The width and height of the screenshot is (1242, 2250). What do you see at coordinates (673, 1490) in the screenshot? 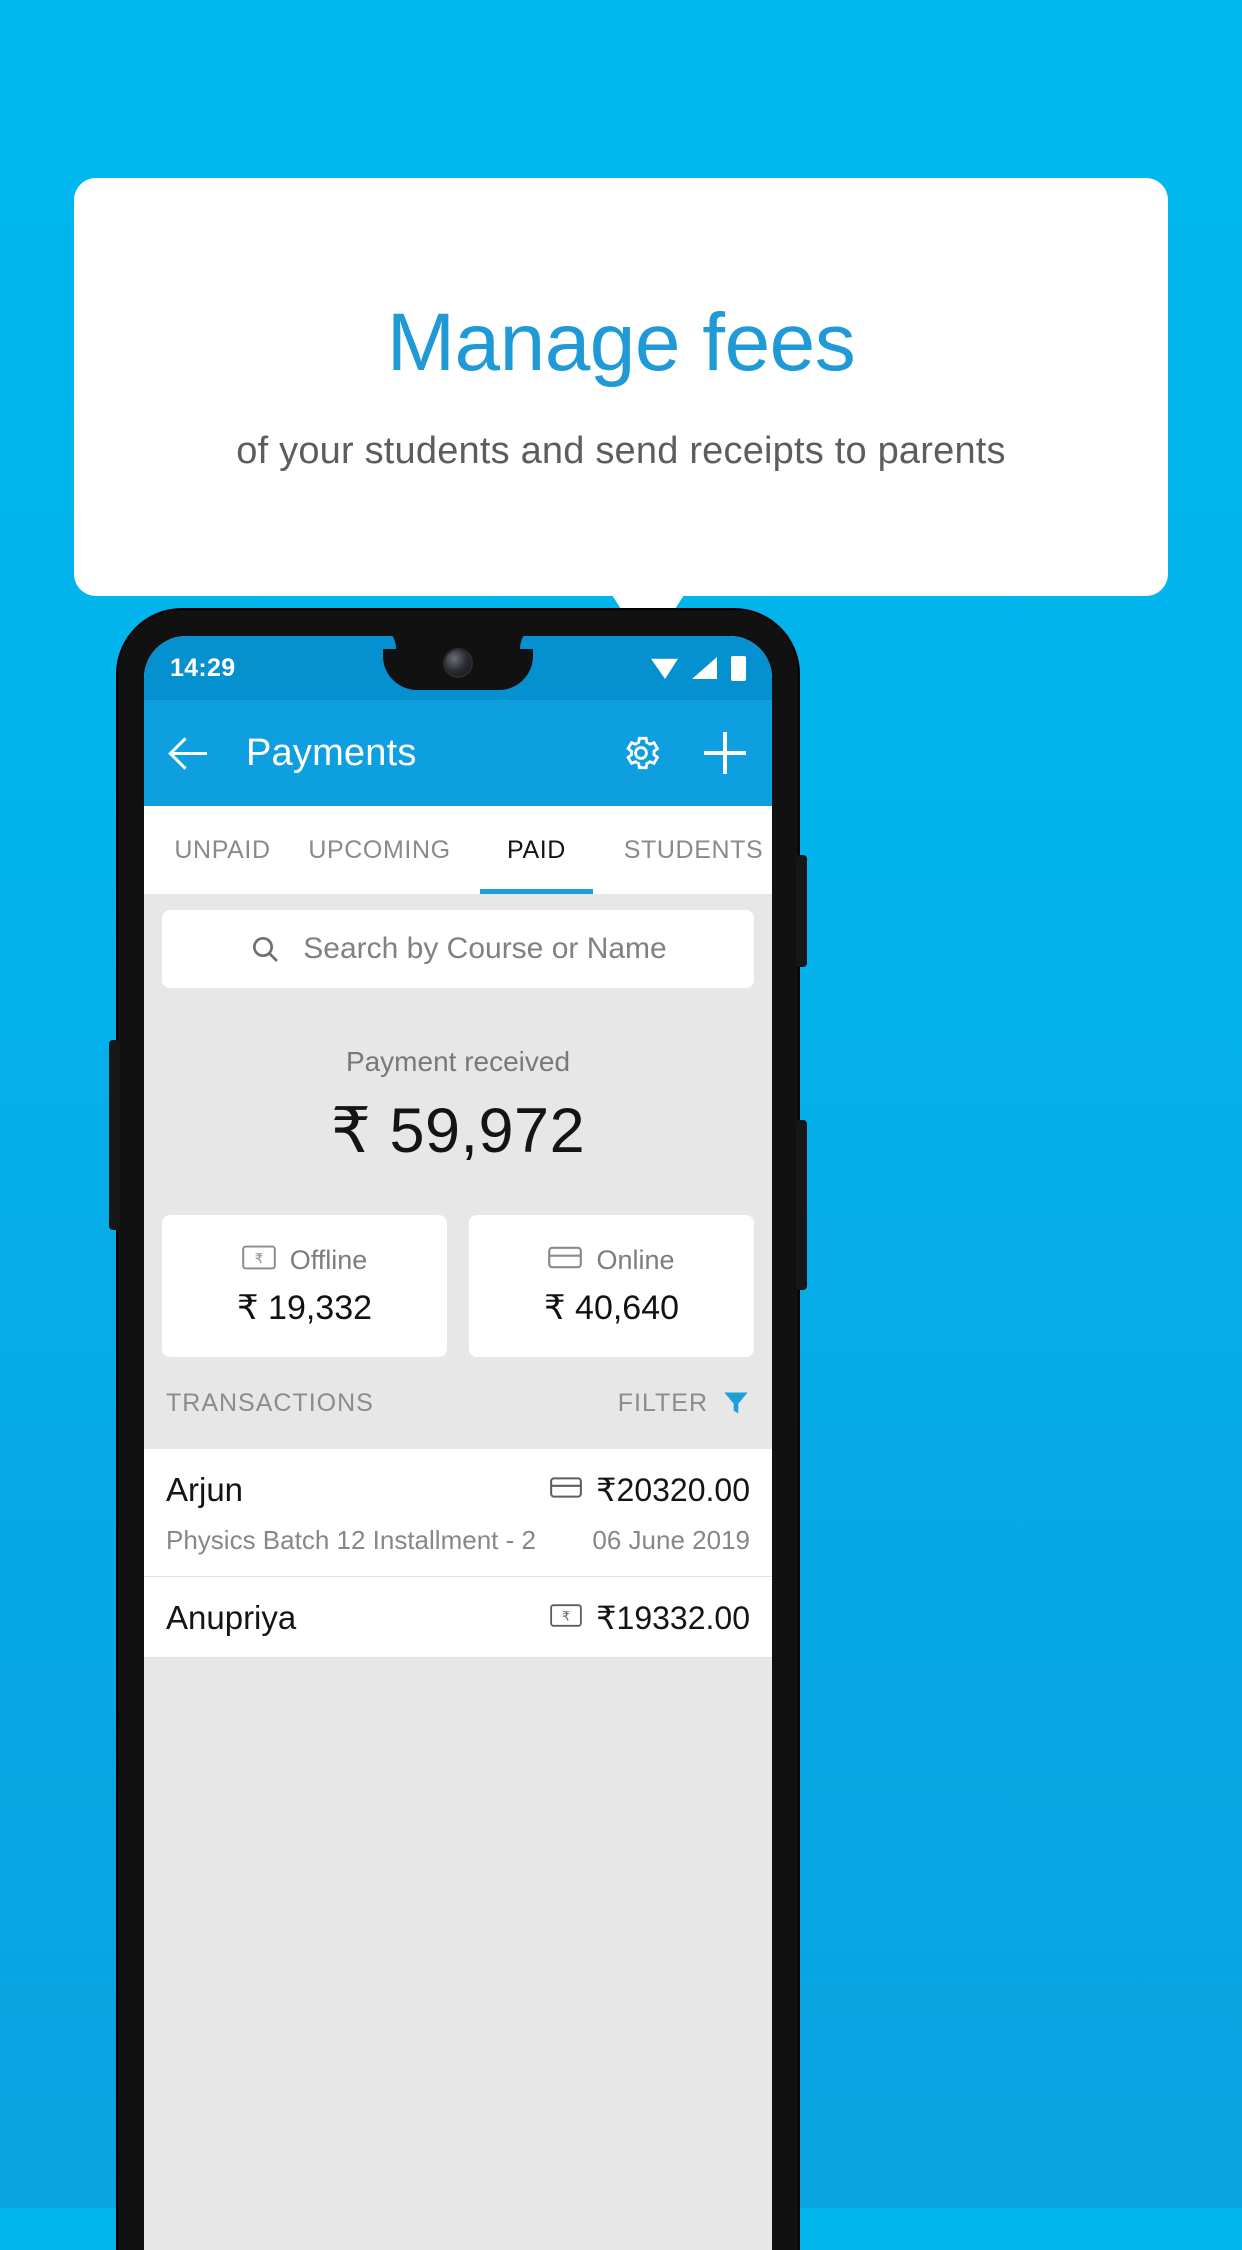
I see `transaction-amount: ₹20320.00` at bounding box center [673, 1490].